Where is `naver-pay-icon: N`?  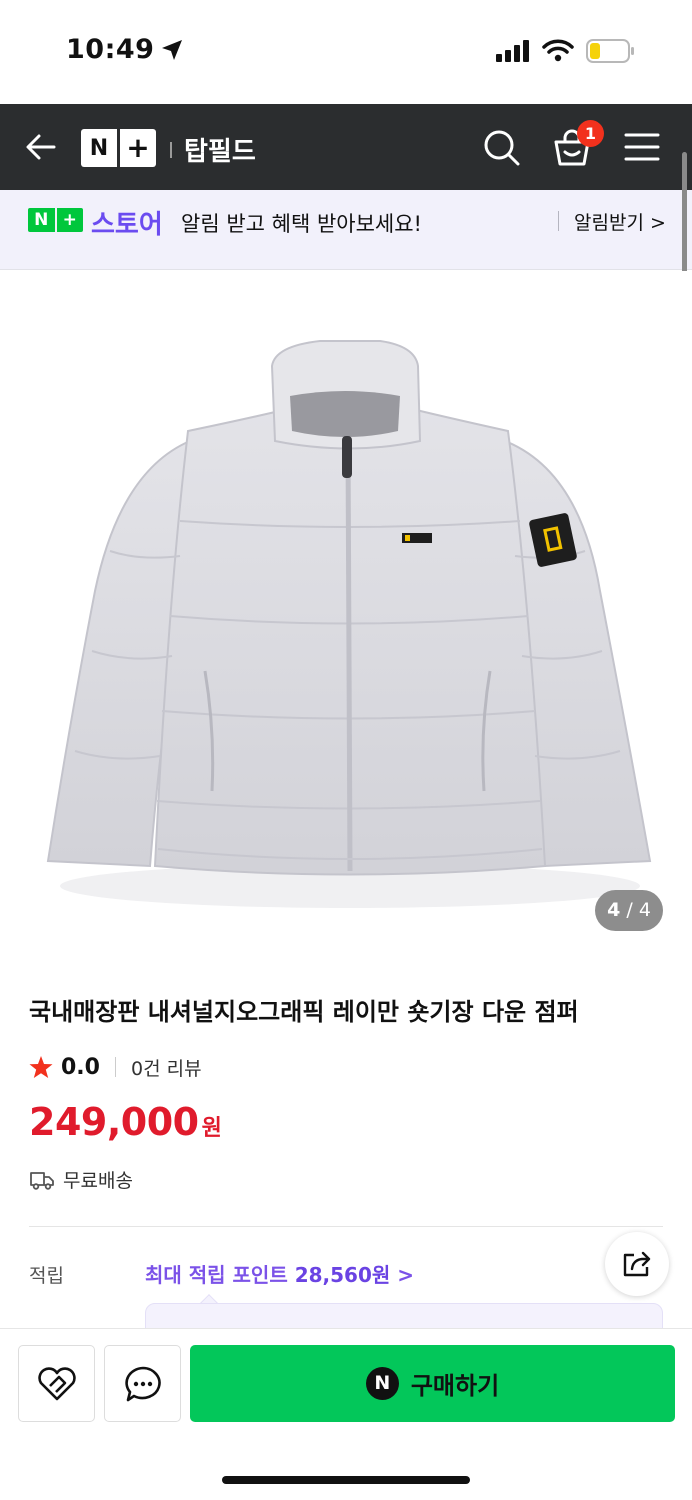 naver-pay-icon: N is located at coordinates (382, 1383).